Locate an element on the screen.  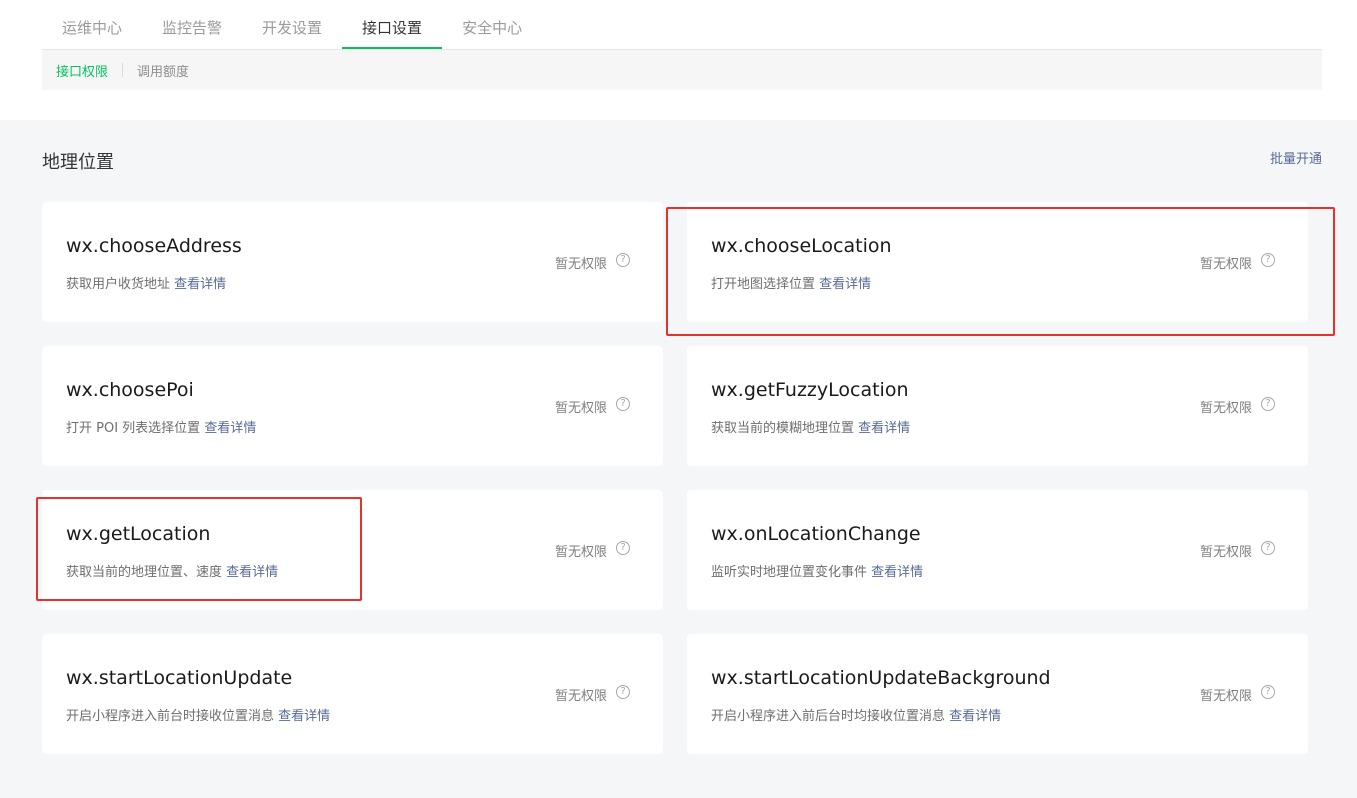
api-description: 开启小程序进入前台时接收位置消息 查看详情 is located at coordinates (198, 714).